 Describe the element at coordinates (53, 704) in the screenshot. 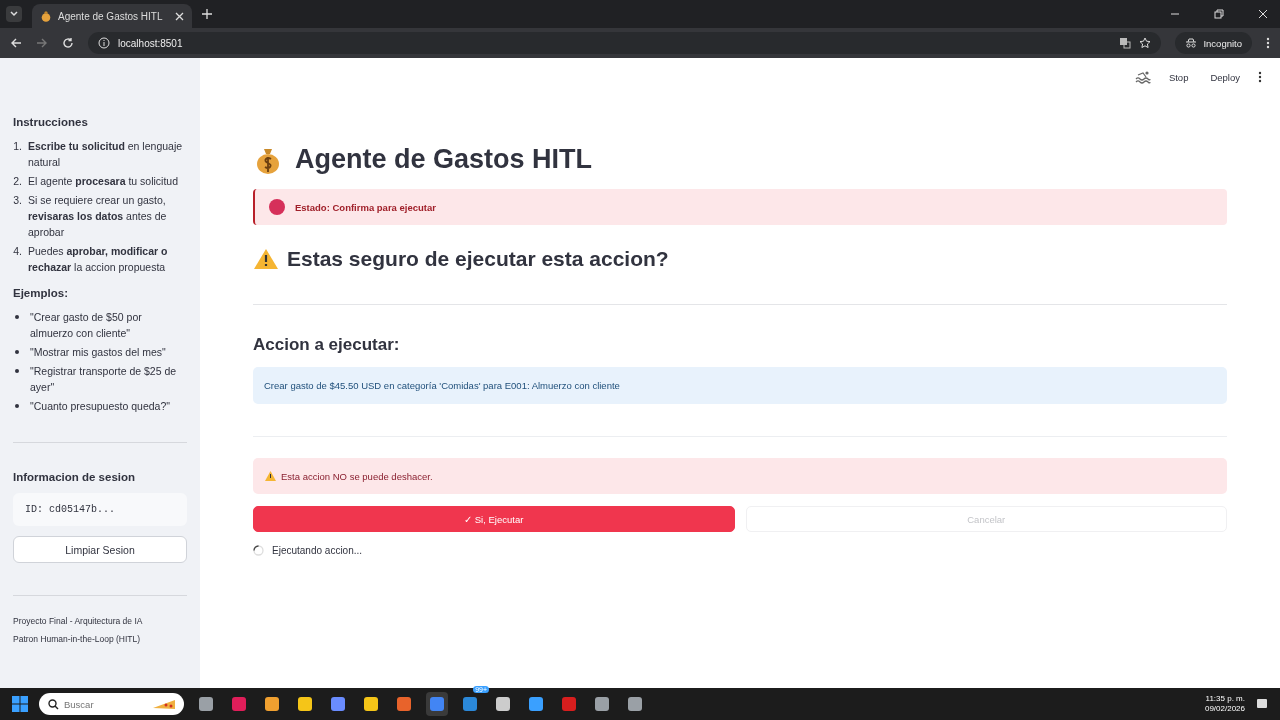

I see `search-icon` at that location.